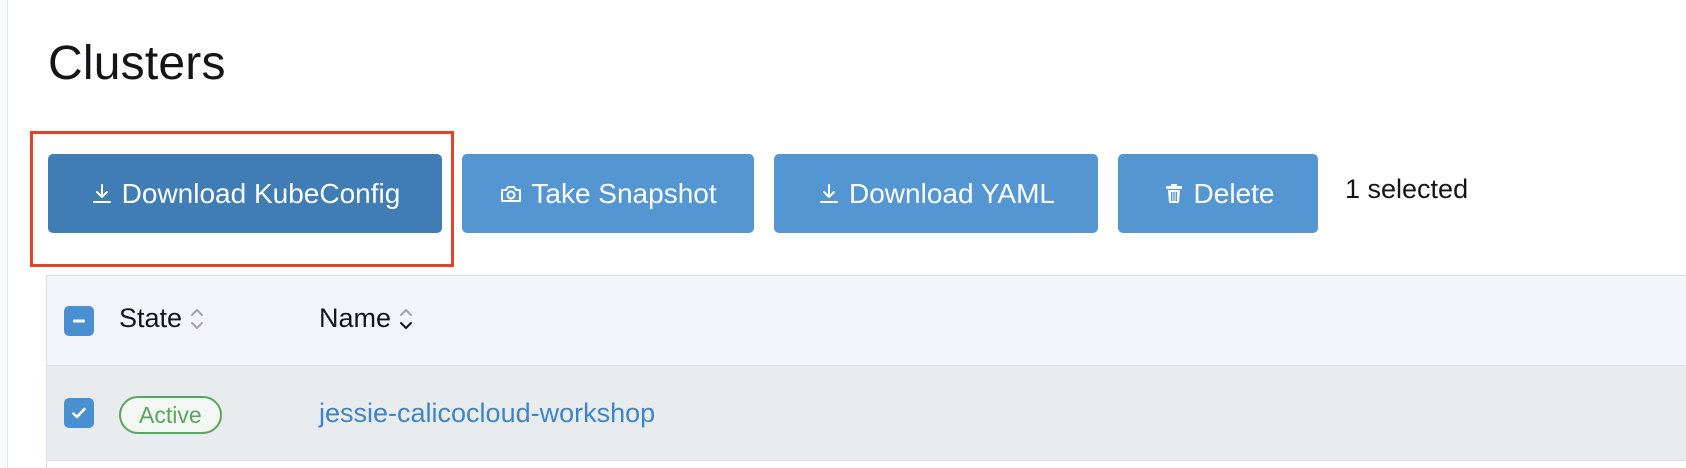  I want to click on page-title: Clusters, so click(137, 63).